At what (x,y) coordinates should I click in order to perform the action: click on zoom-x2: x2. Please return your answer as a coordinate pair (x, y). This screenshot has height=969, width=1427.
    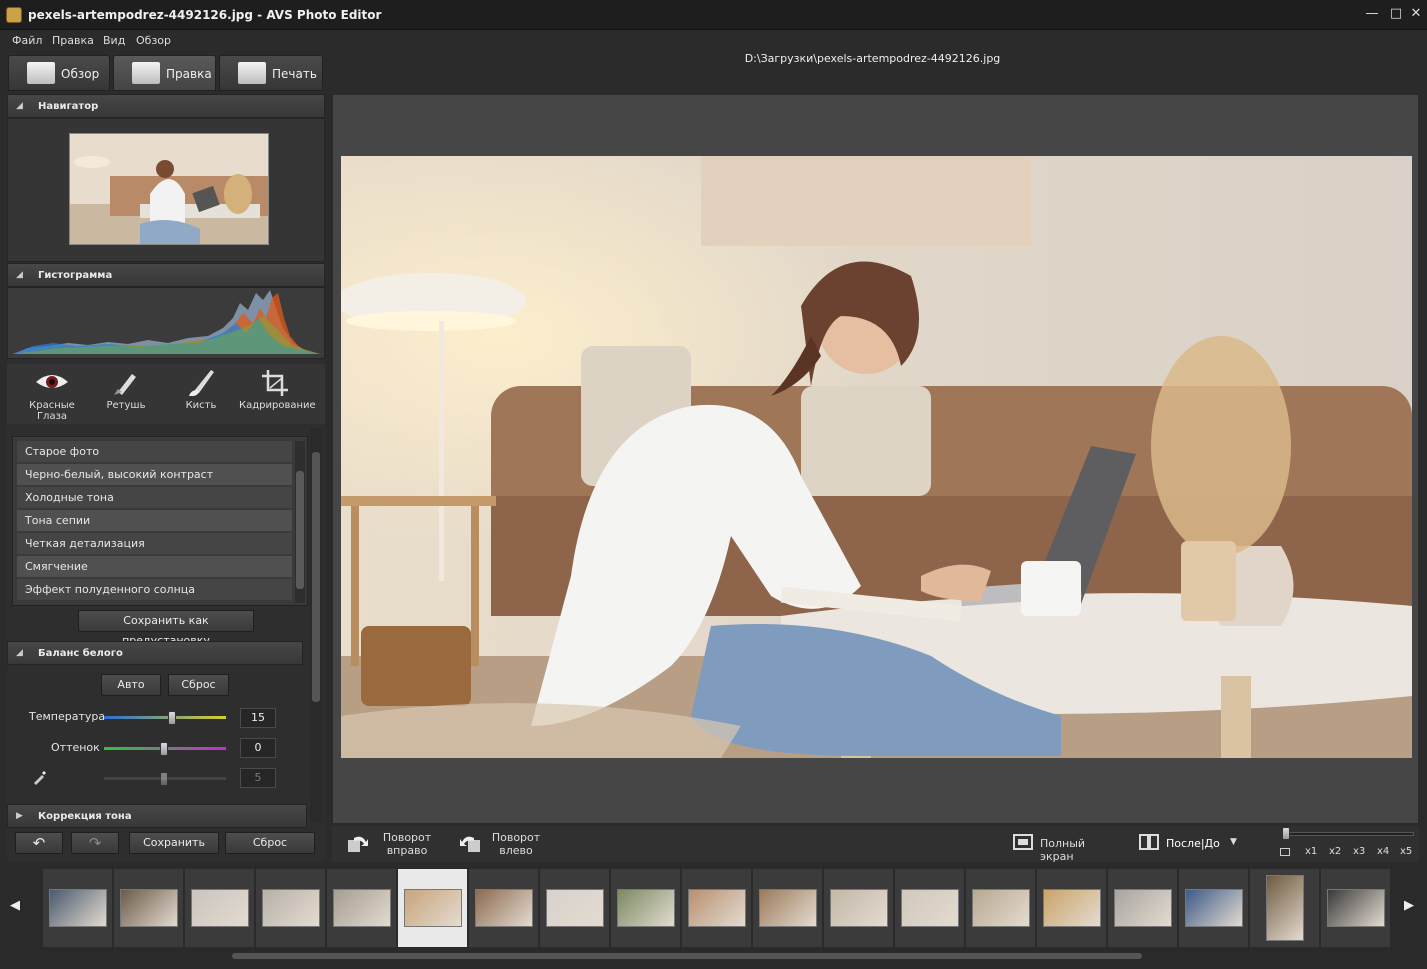
    Looking at the image, I should click on (1335, 851).